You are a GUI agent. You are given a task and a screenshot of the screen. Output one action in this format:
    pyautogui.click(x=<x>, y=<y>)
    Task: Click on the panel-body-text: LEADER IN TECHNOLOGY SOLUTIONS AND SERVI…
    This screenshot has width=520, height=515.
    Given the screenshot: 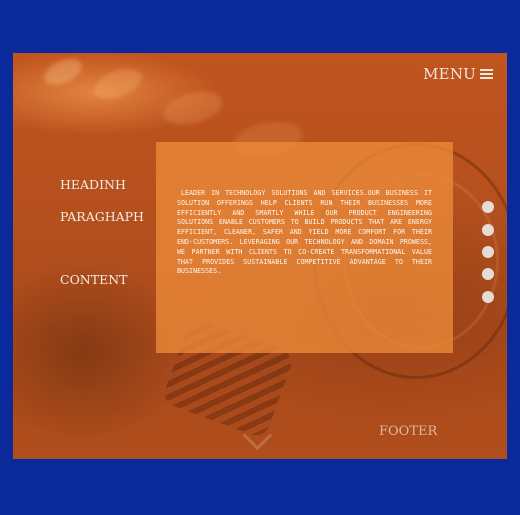 What is the action you would take?
    pyautogui.click(x=304, y=232)
    